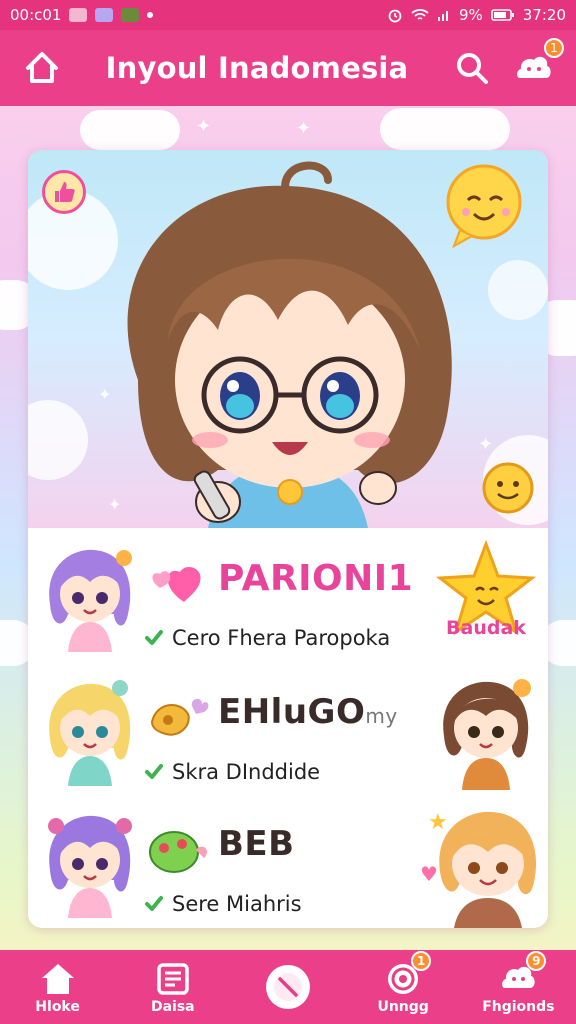  I want to click on chat-bubble-icon: 9, so click(522, 975).